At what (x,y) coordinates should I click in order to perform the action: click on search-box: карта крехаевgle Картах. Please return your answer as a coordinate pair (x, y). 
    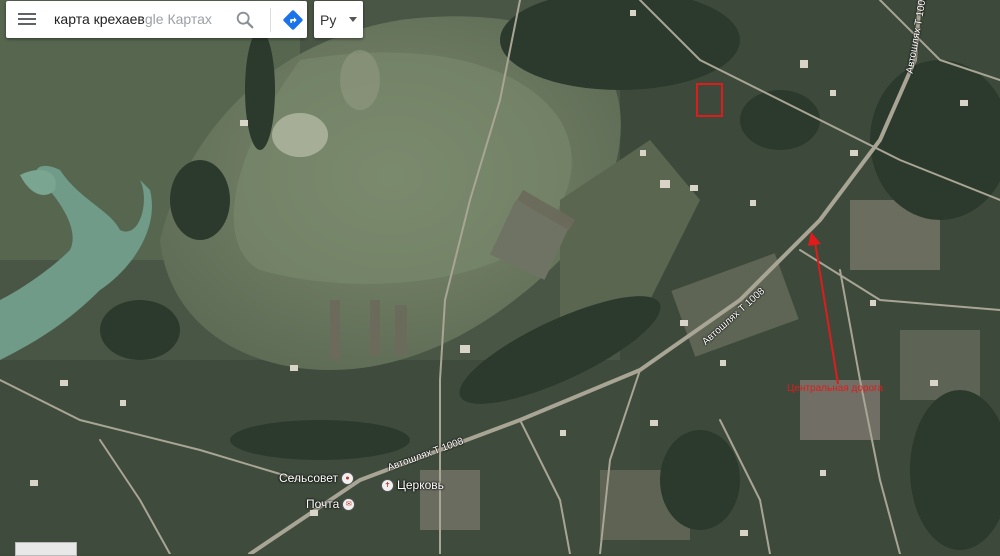
    Looking at the image, I should click on (156, 19).